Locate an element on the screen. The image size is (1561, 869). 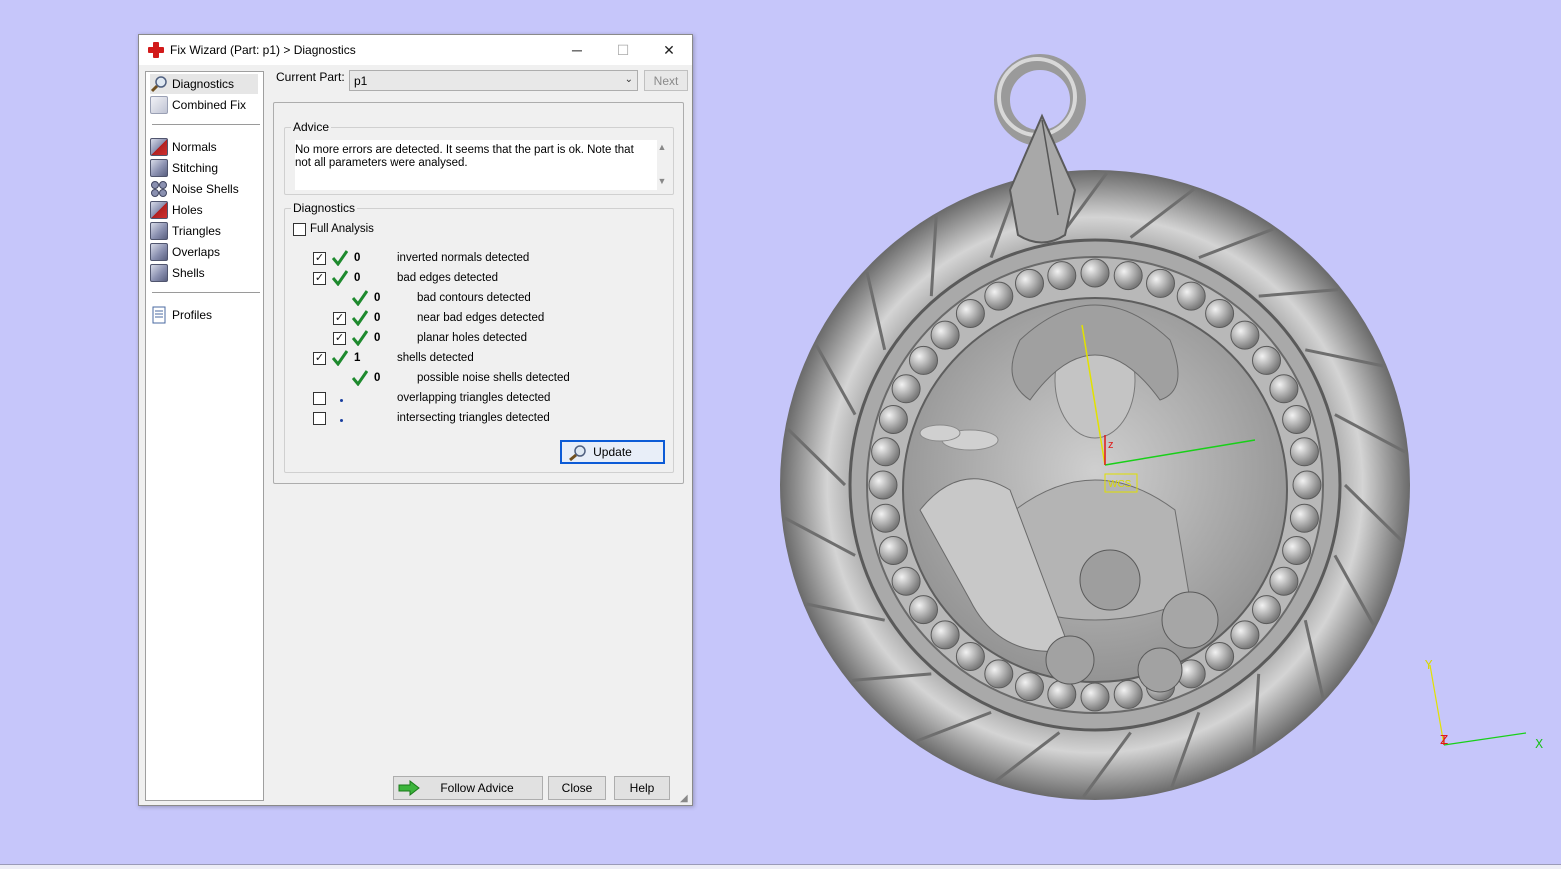
shells-checkbox: ✓ is located at coordinates (319, 358).